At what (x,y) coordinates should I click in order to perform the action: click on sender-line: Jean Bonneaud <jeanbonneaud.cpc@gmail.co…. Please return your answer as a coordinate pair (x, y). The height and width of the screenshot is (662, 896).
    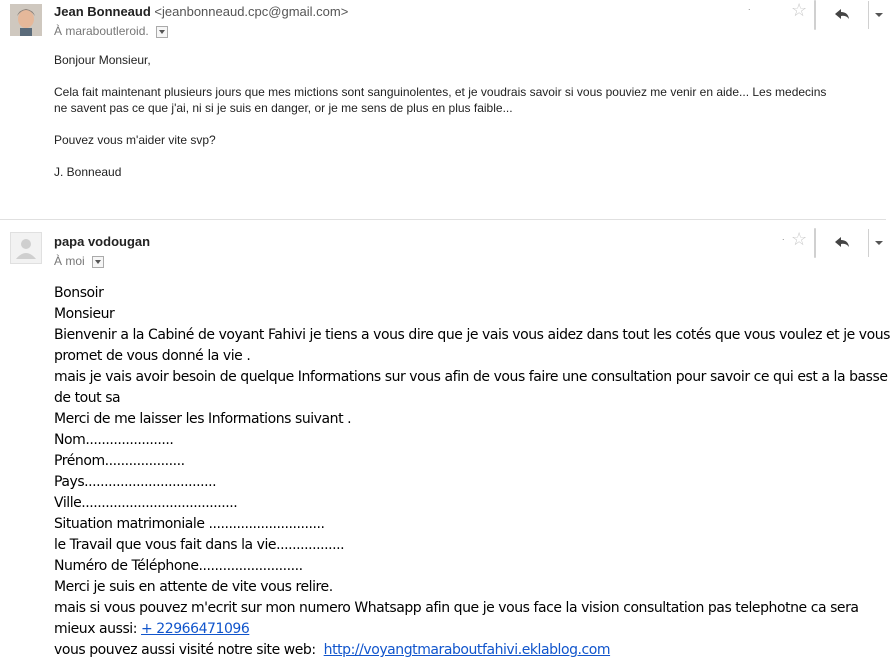
    Looking at the image, I should click on (201, 11).